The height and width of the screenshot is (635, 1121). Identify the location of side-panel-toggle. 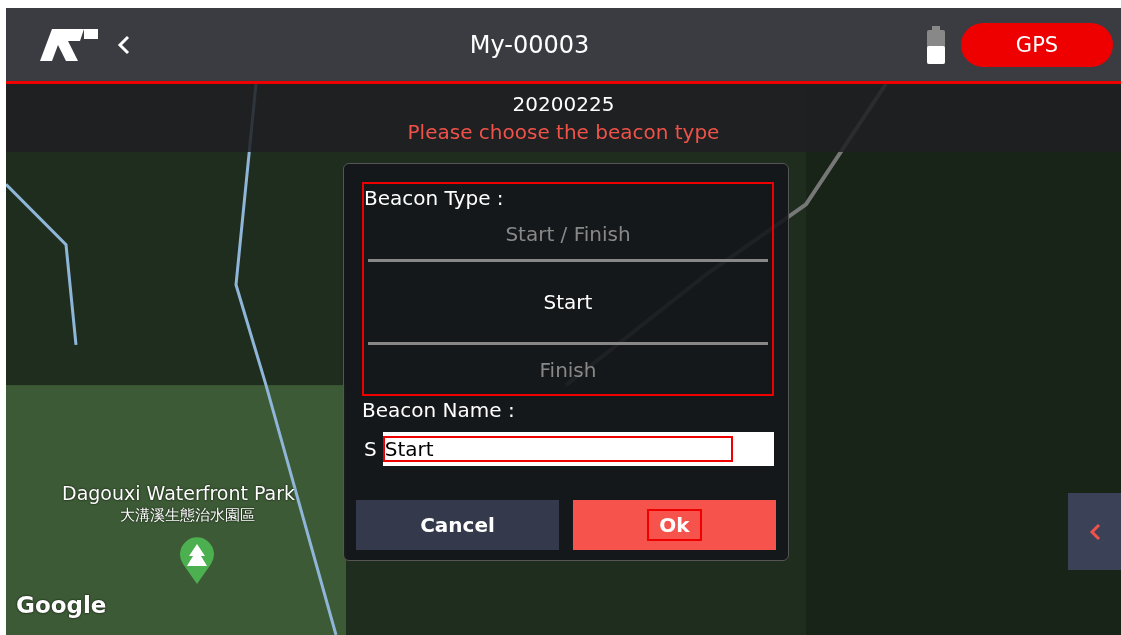
(1094, 531).